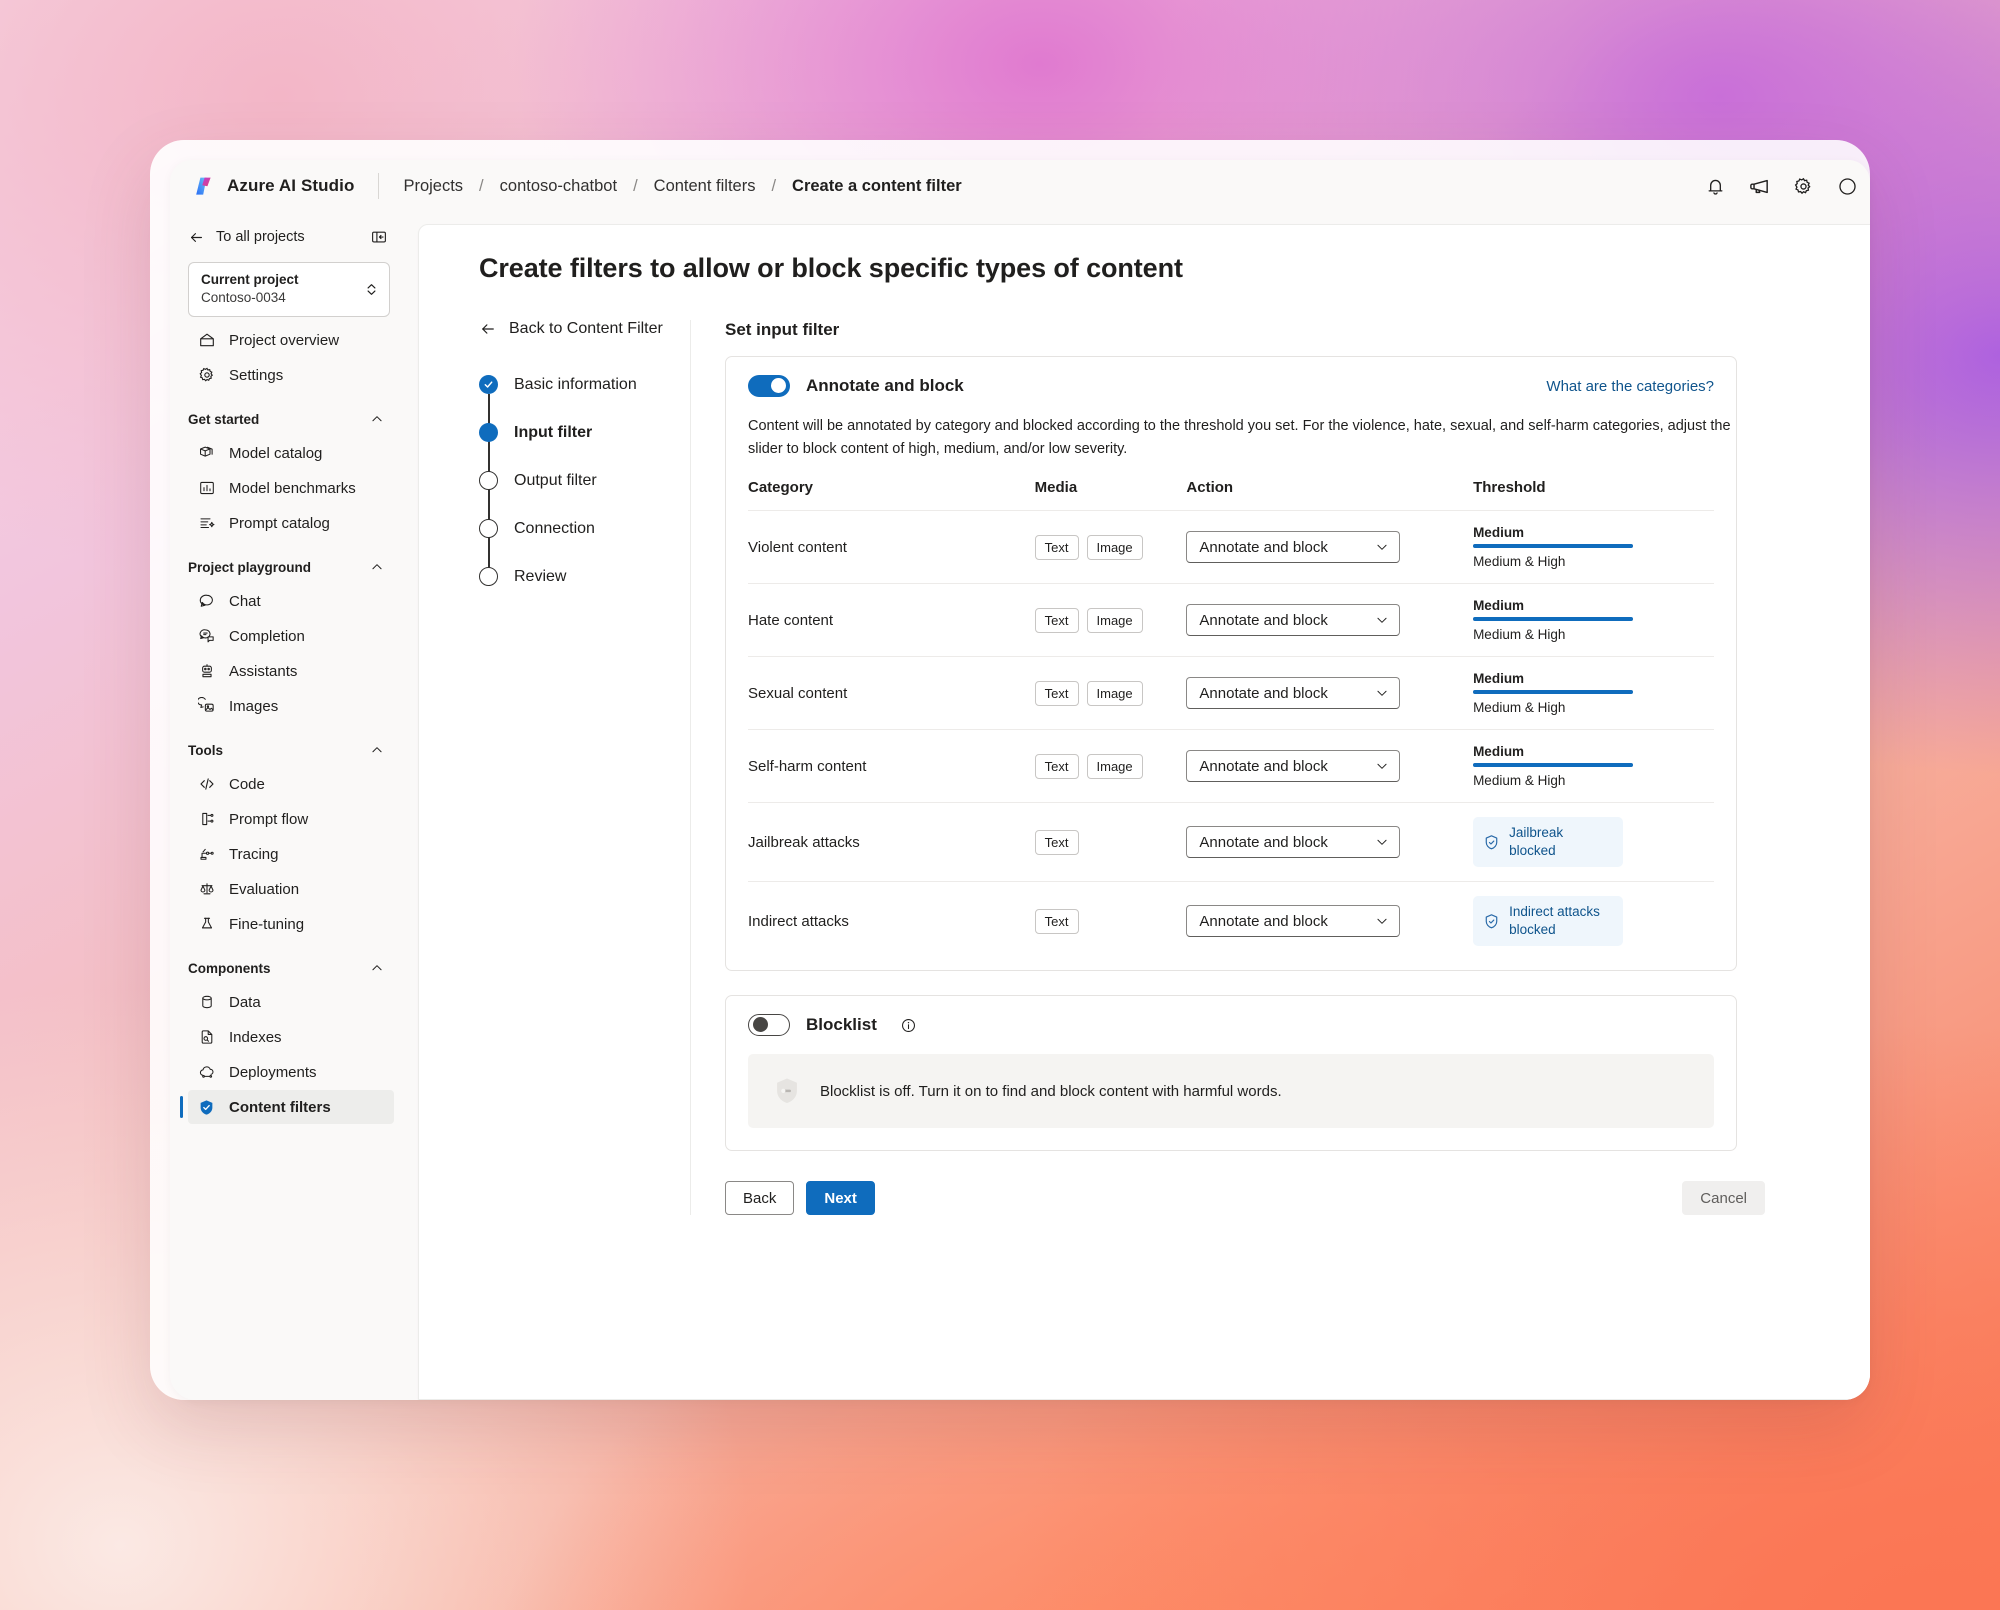 This screenshot has width=2000, height=1610. Describe the element at coordinates (1110, 921) in the screenshot. I see `cell-media: Text` at that location.